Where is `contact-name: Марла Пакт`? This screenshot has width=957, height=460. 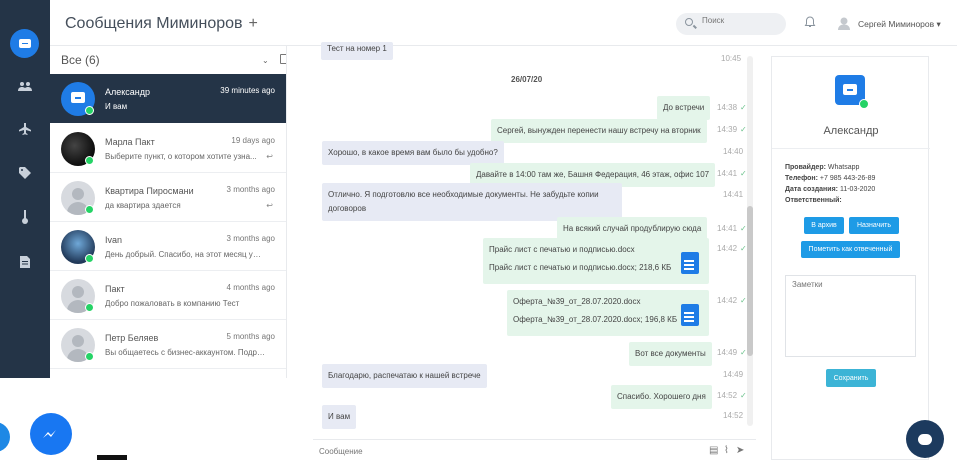 contact-name: Марла Пакт is located at coordinates (130, 142).